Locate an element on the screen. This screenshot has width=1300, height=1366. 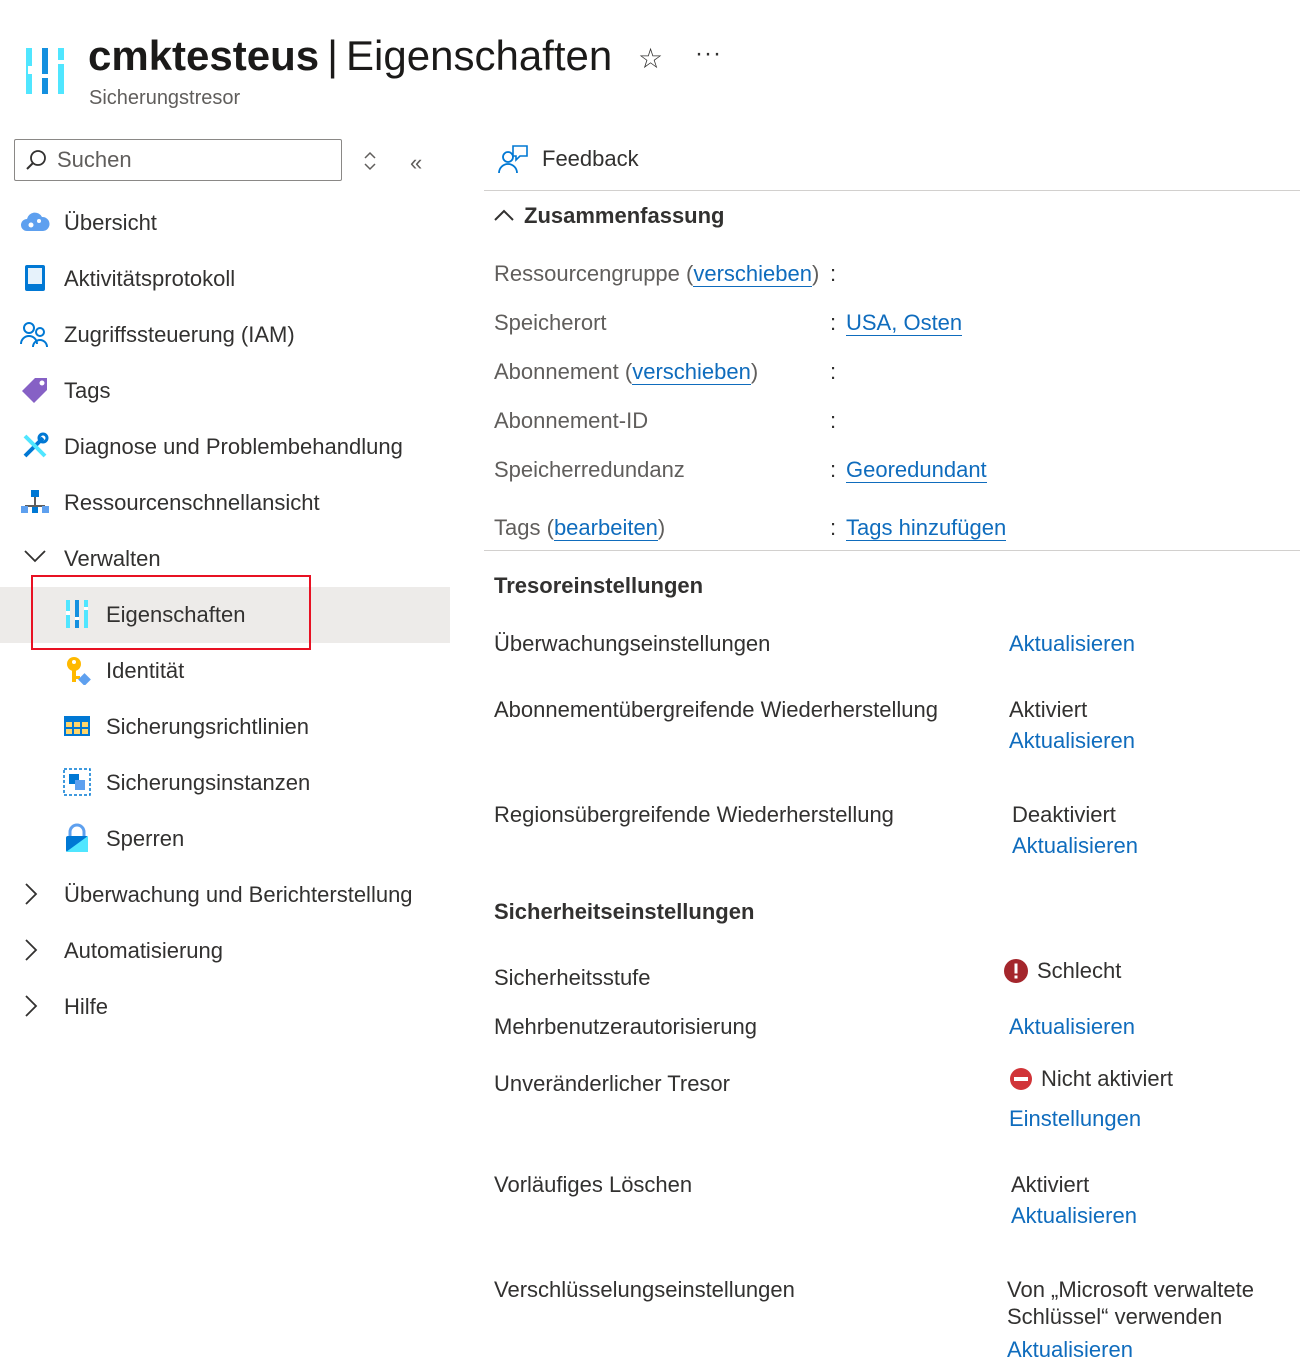
immutable-vault-label: Unveränderlicher Tresor is located at coordinates (612, 1083).